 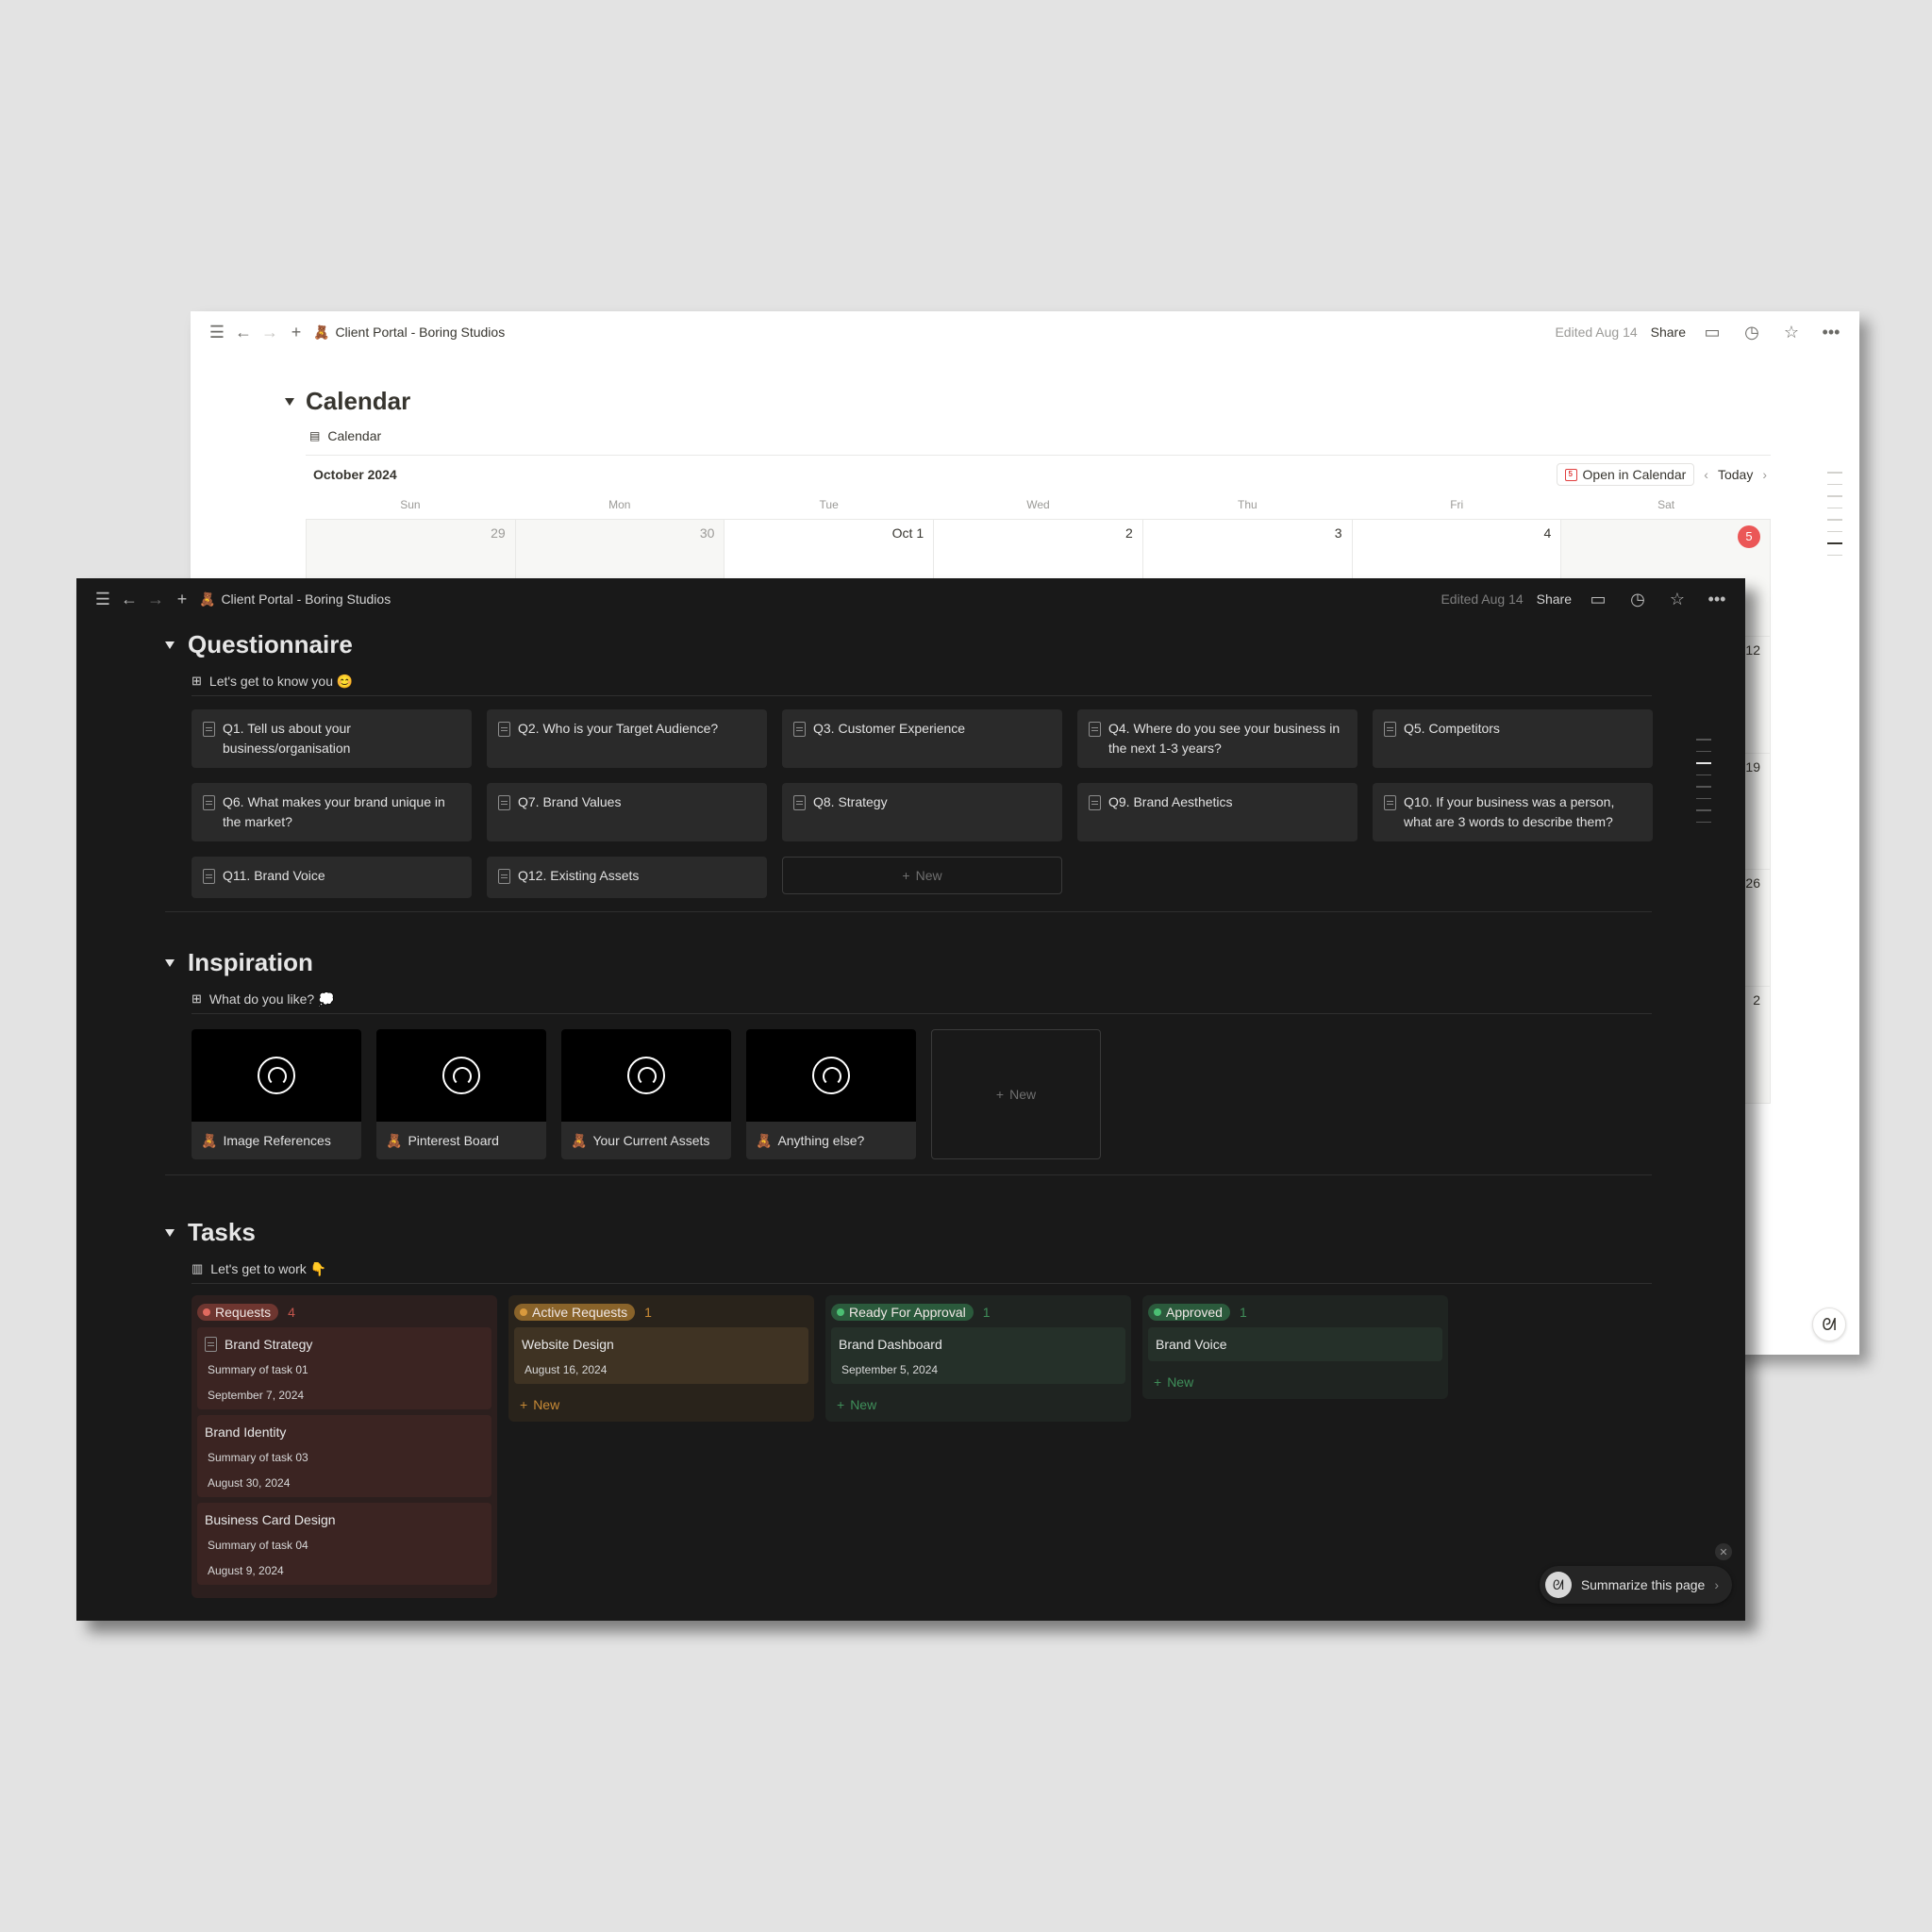 What do you see at coordinates (461, 1094) in the screenshot?
I see `inspiration-card: 🧸 Pinterest Board` at bounding box center [461, 1094].